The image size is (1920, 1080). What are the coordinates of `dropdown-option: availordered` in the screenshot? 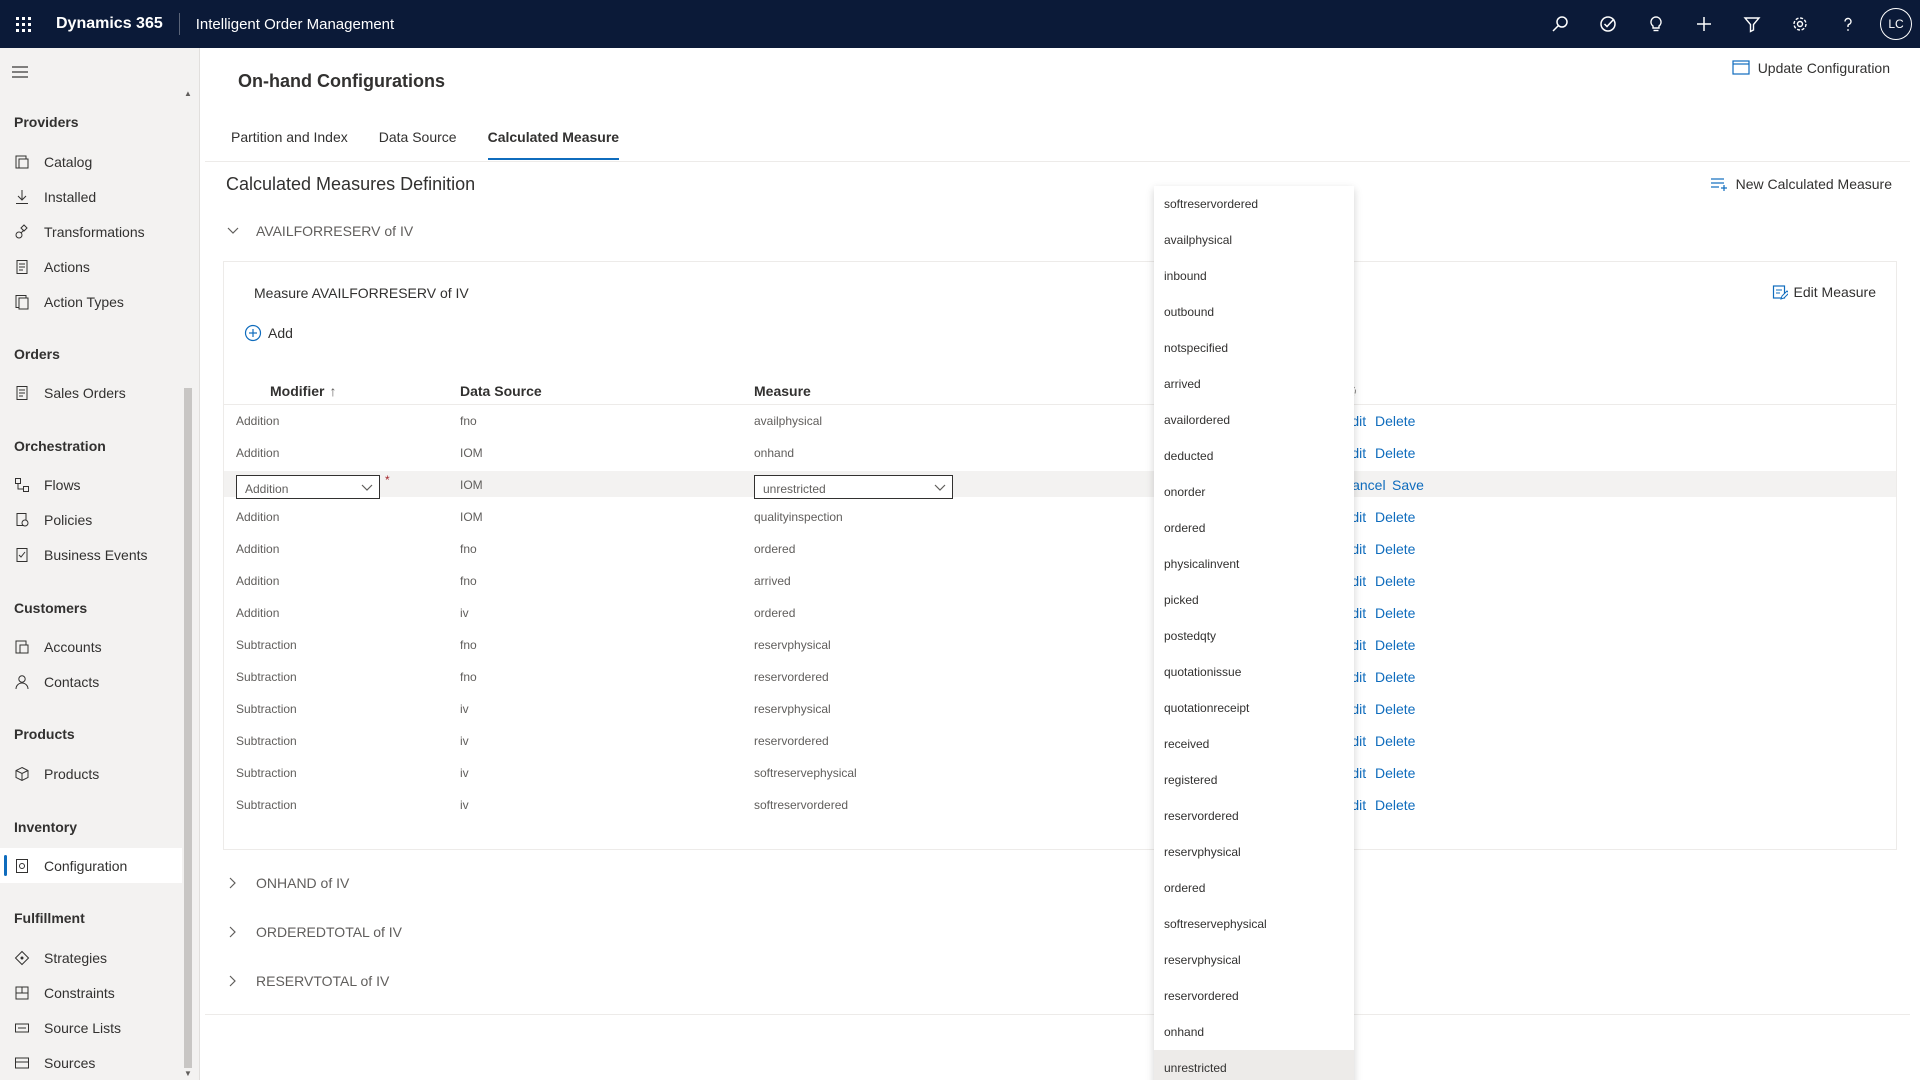 It's located at (1254, 420).